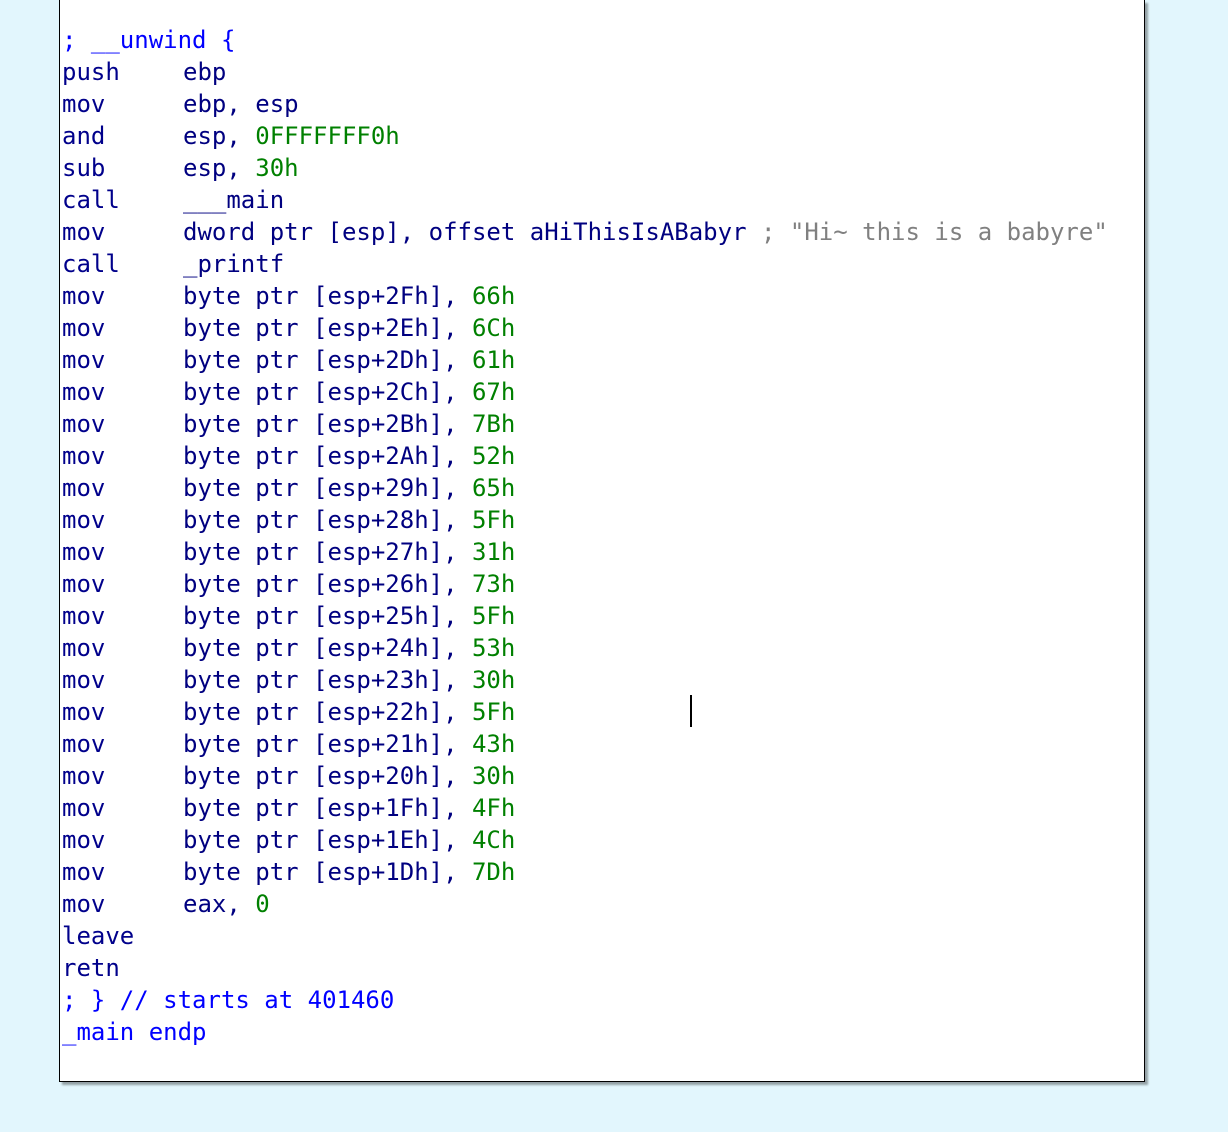 Image resolution: width=1228 pixels, height=1132 pixels. What do you see at coordinates (493, 552) in the screenshot?
I see `immediate-value: 31h` at bounding box center [493, 552].